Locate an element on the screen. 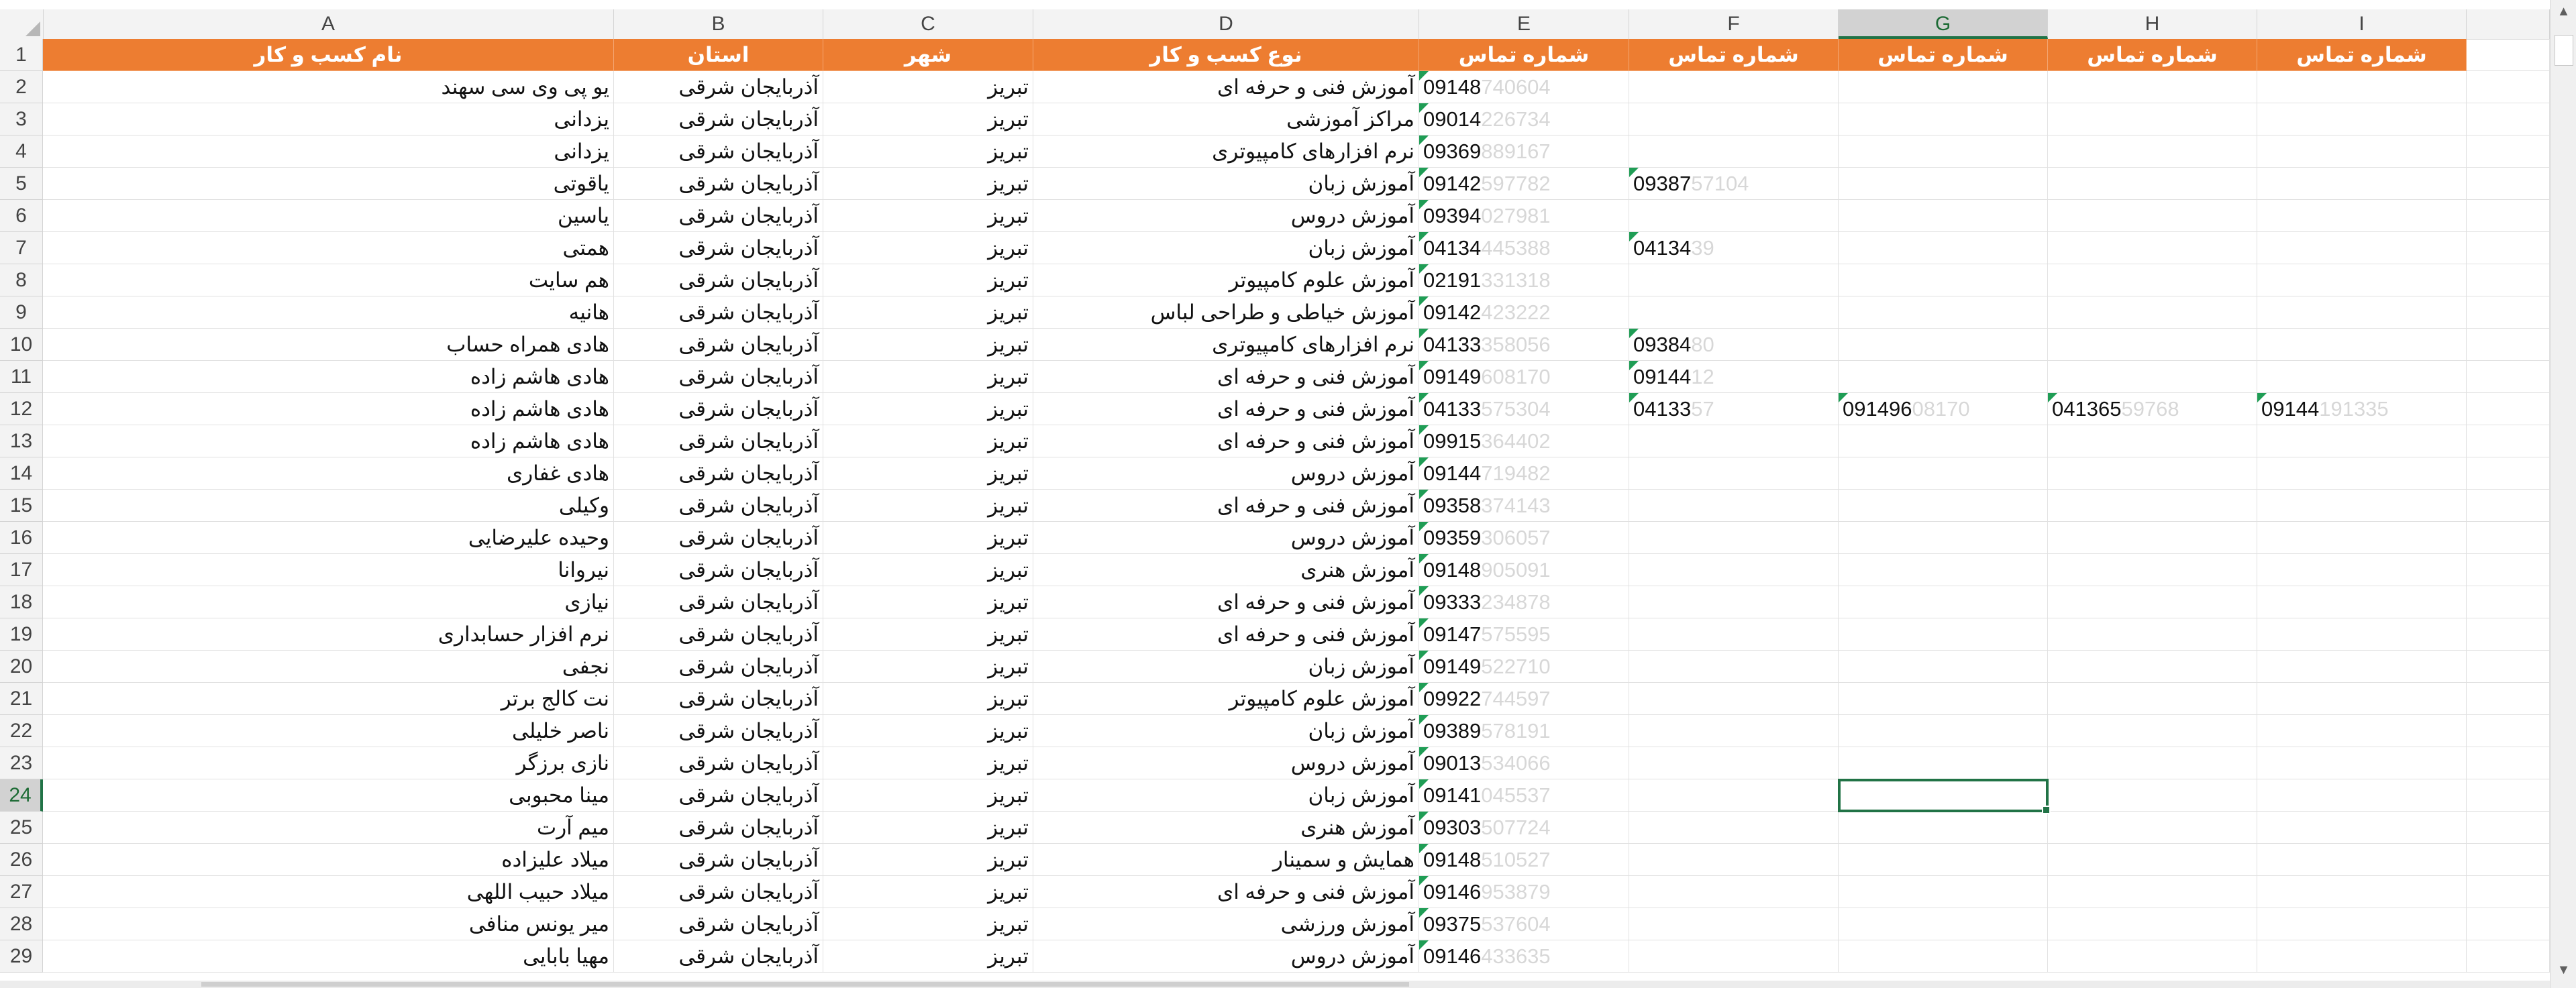 The height and width of the screenshot is (988, 2576). row-header: 2 is located at coordinates (21, 87).